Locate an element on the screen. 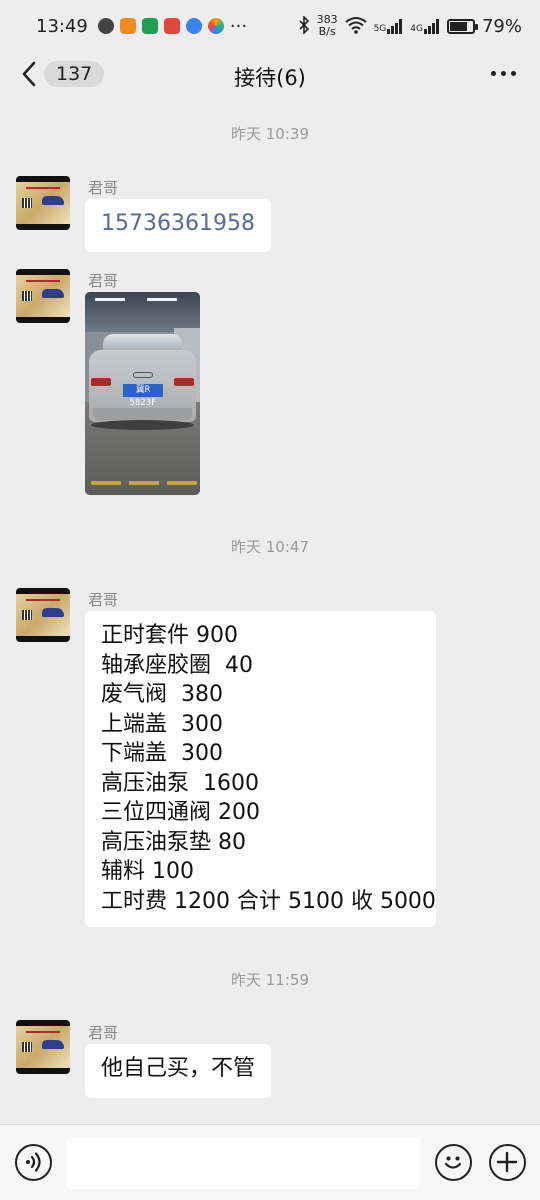  status-right: 383 B/s 5G 4G 79% is located at coordinates (410, 26).